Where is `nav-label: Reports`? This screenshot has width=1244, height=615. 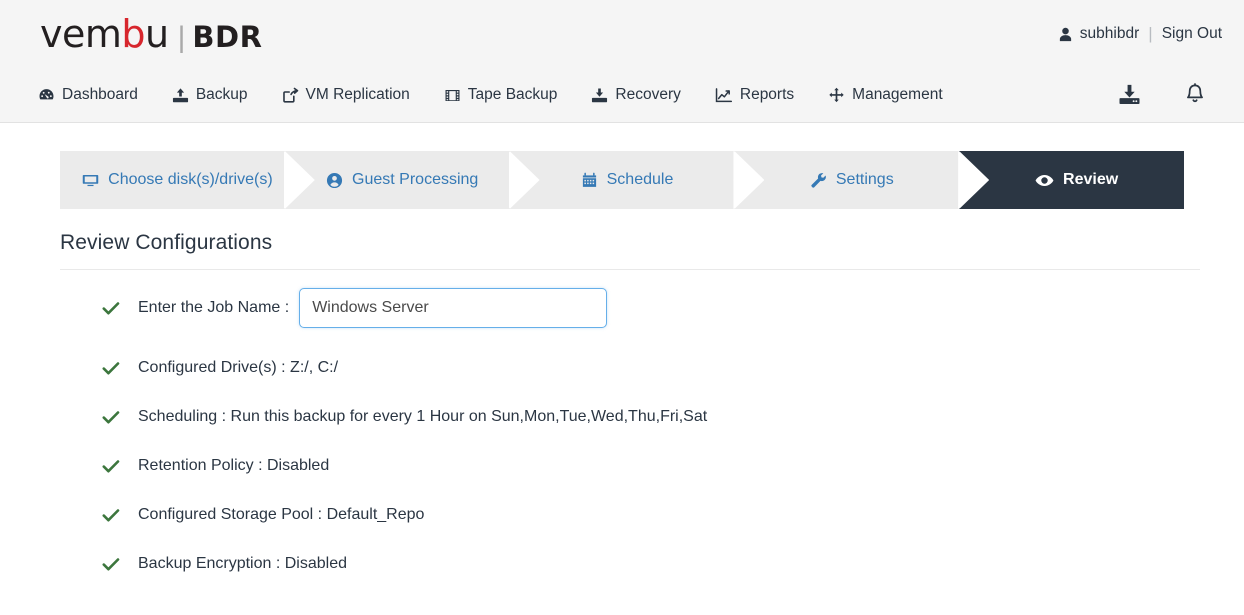
nav-label: Reports is located at coordinates (767, 94).